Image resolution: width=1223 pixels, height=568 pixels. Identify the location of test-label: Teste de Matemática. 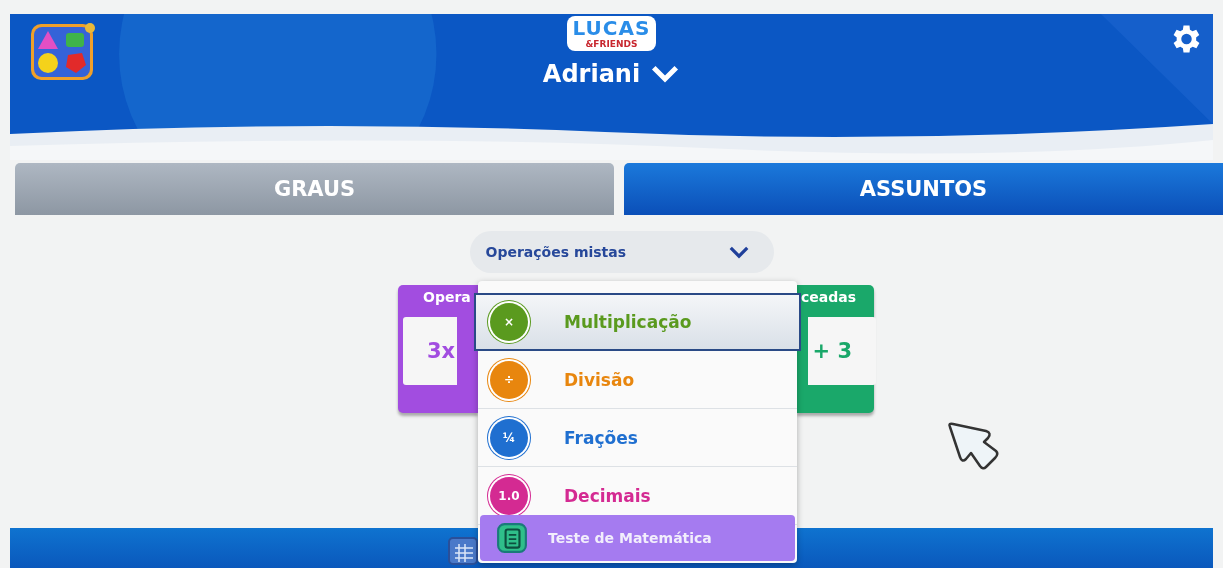
(630, 538).